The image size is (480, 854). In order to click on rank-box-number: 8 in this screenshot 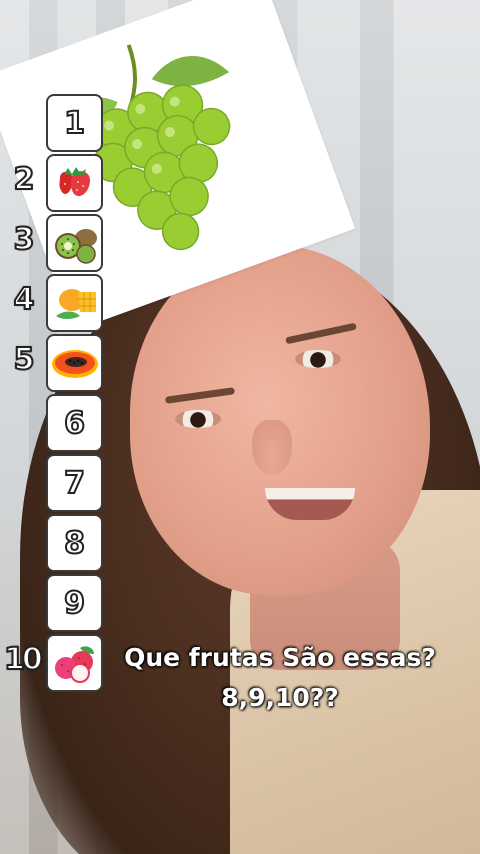, I will do `click(74, 543)`.